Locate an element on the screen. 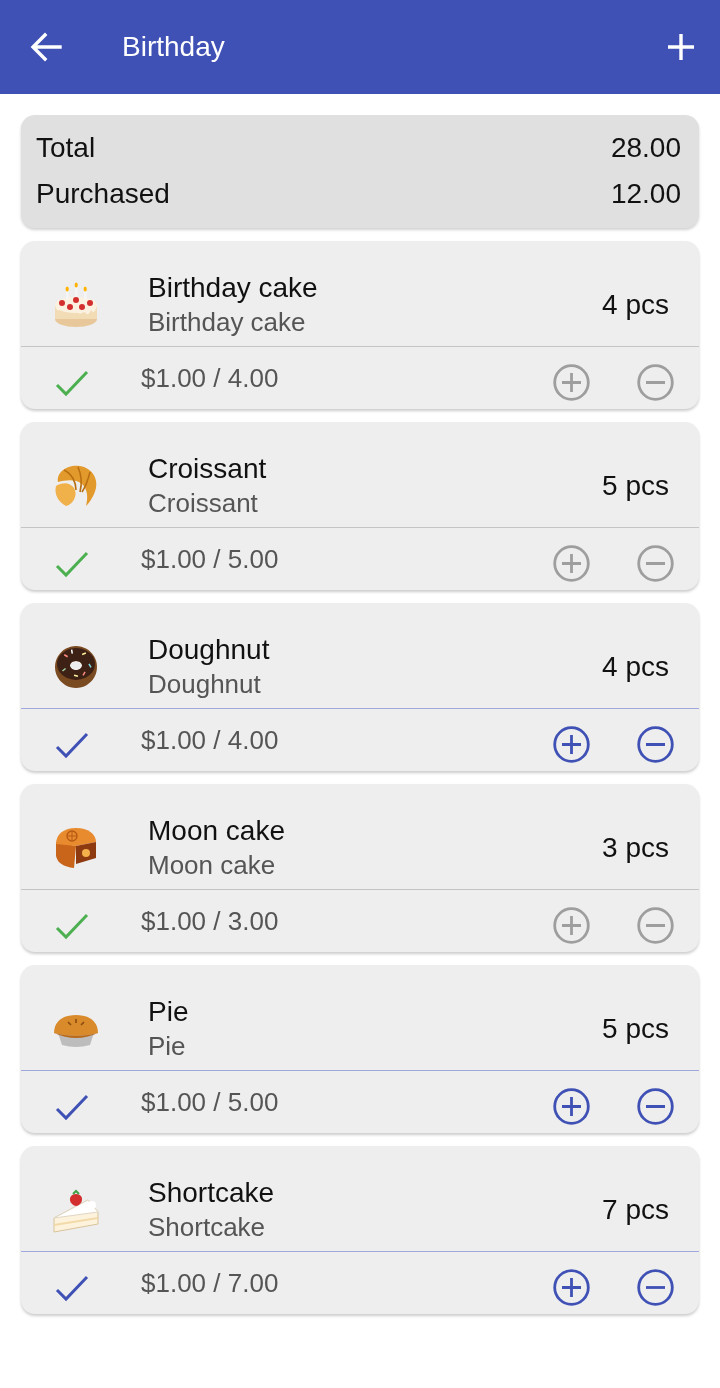 Image resolution: width=720 pixels, height=1388 pixels. item-price: $1.00 / 3.00 is located at coordinates (210, 920).